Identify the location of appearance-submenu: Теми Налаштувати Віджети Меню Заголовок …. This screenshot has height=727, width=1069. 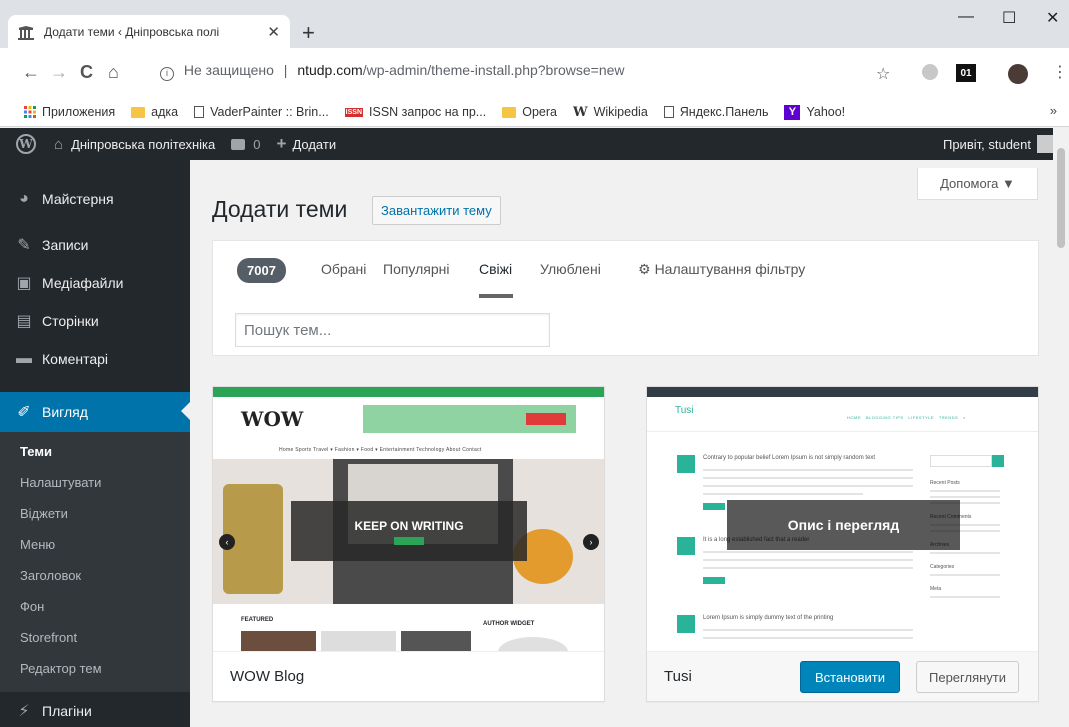
(95, 562).